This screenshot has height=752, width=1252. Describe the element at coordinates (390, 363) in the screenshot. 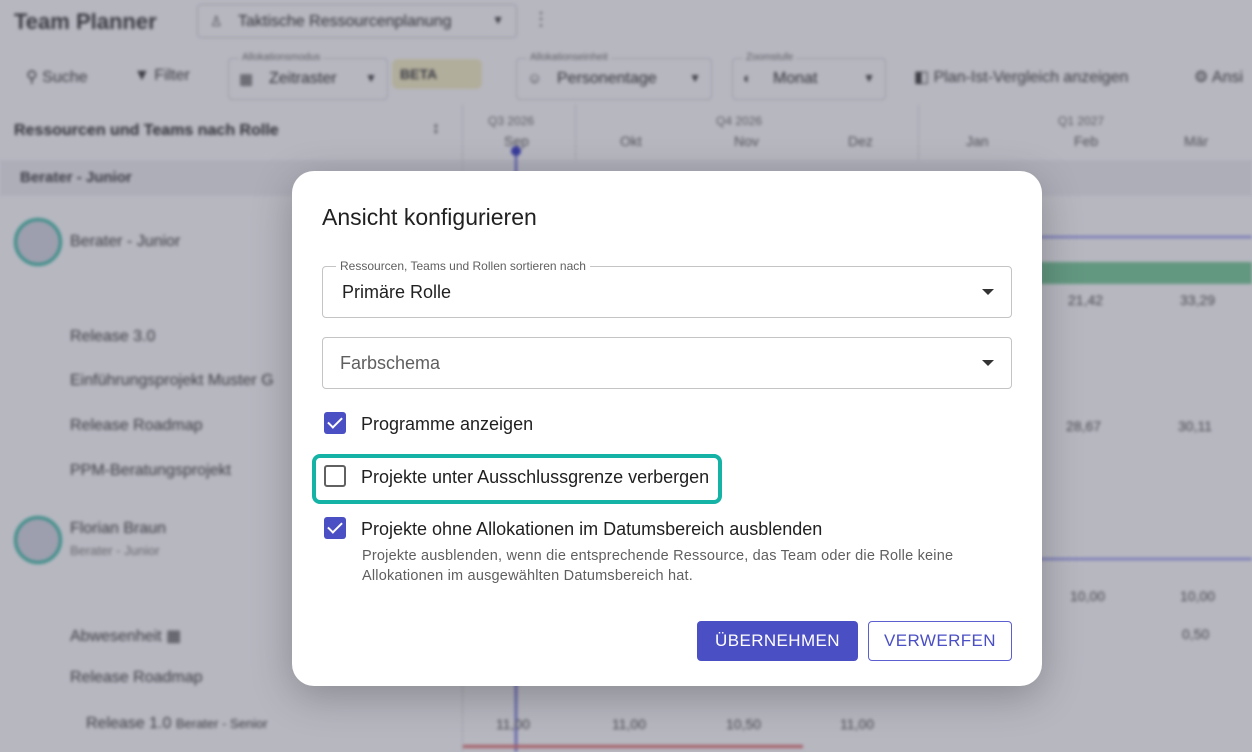

I see `color-scheme-placeholder: Farbschema` at that location.